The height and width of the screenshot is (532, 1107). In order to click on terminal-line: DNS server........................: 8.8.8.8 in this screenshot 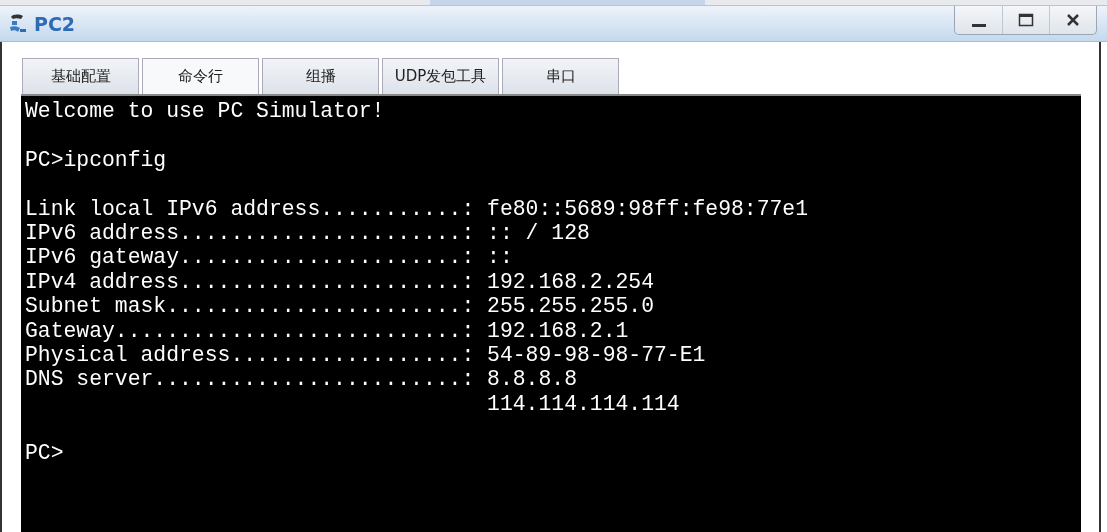, I will do `click(301, 379)`.